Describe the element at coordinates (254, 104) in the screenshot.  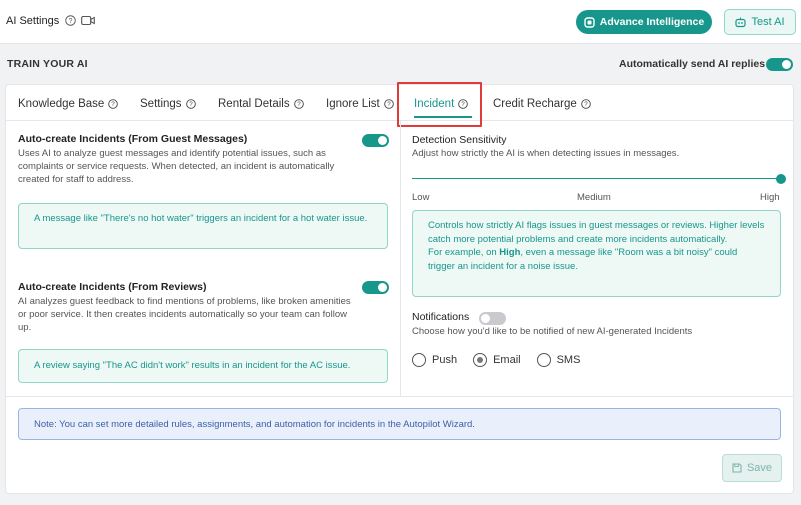
I see `tab-label: Rental Details` at that location.